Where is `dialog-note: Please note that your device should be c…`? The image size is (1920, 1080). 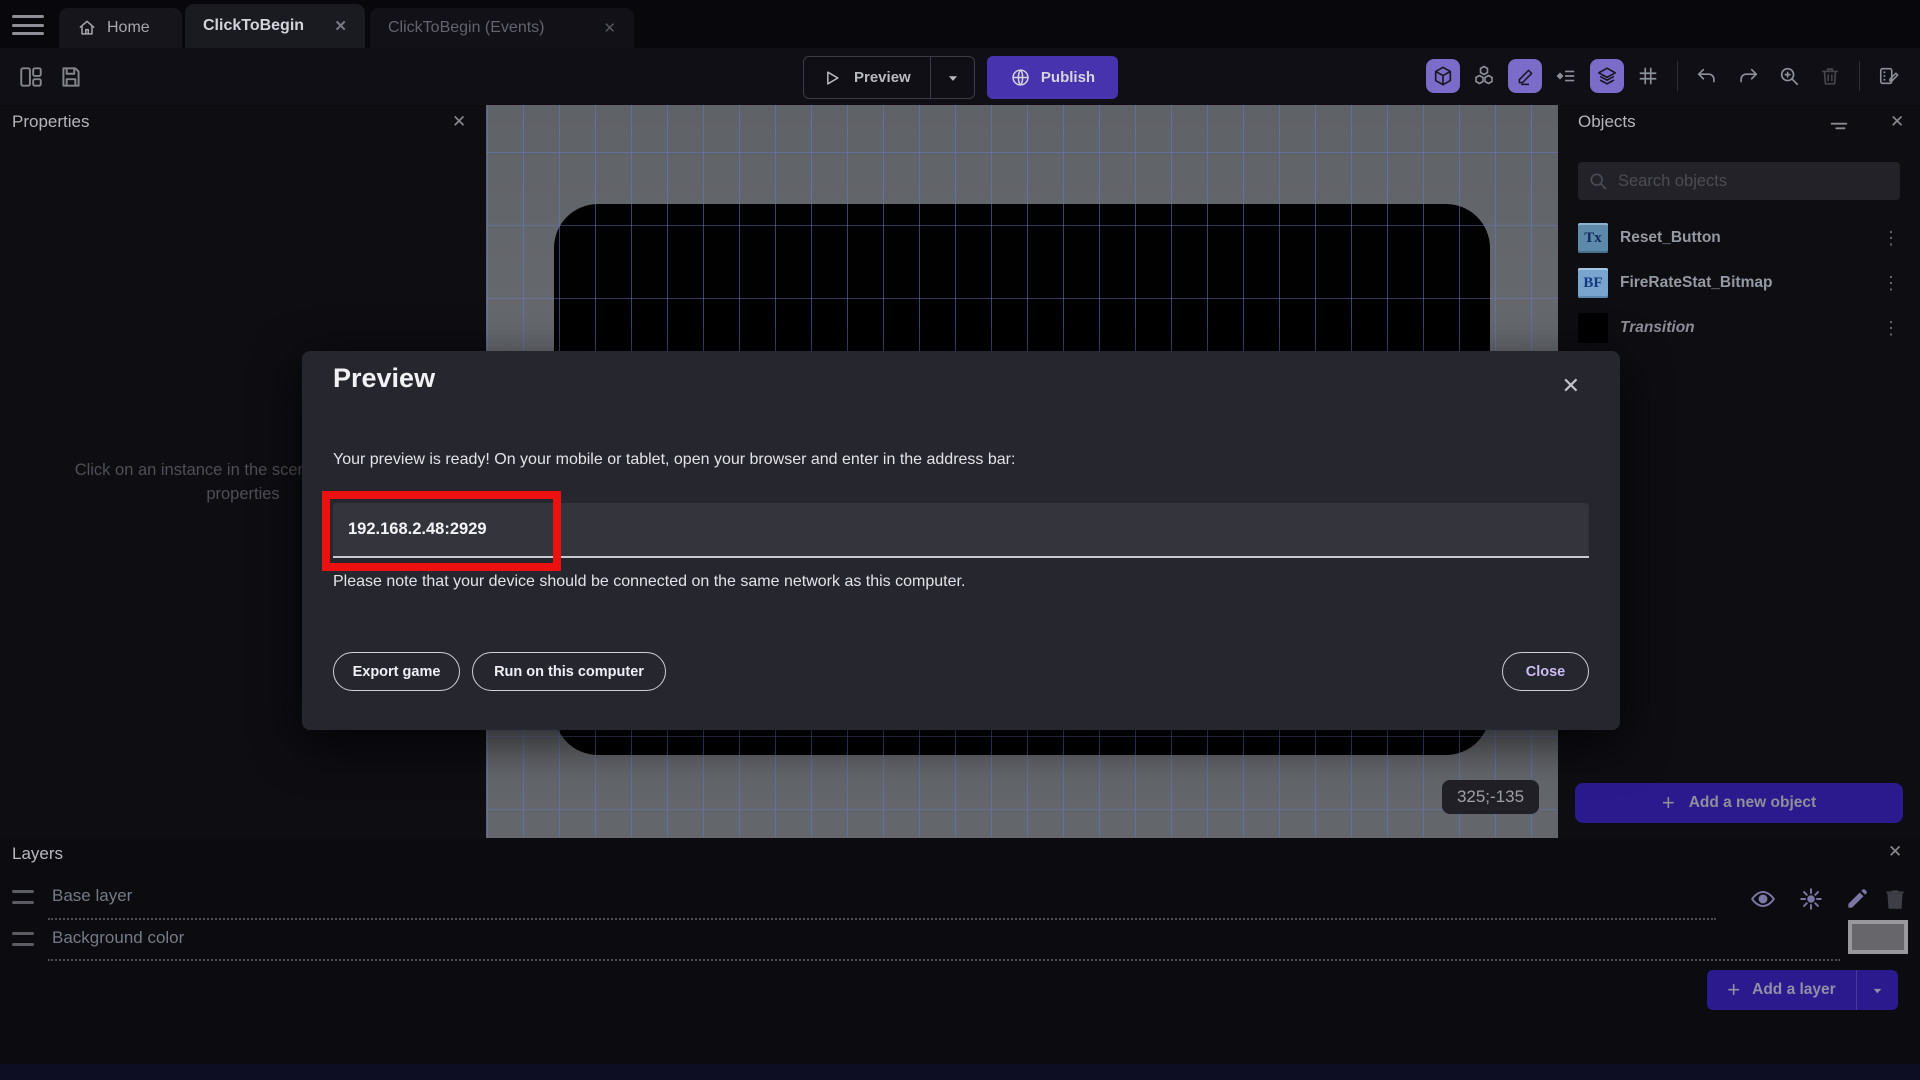 dialog-note: Please note that your device should be c… is located at coordinates (649, 581).